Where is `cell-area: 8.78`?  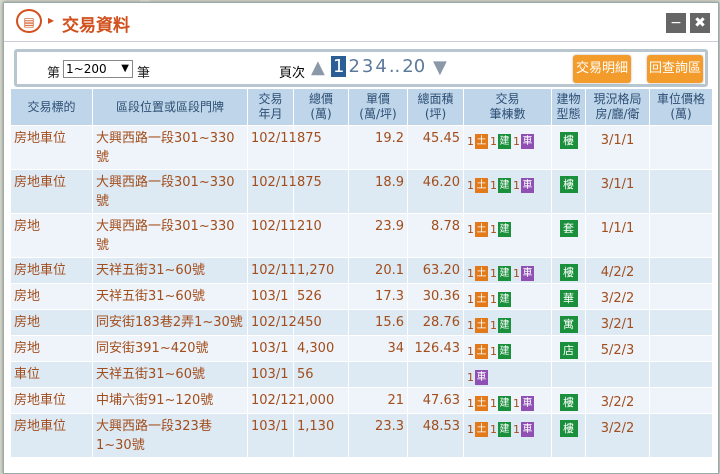 cell-area: 8.78 is located at coordinates (435, 235).